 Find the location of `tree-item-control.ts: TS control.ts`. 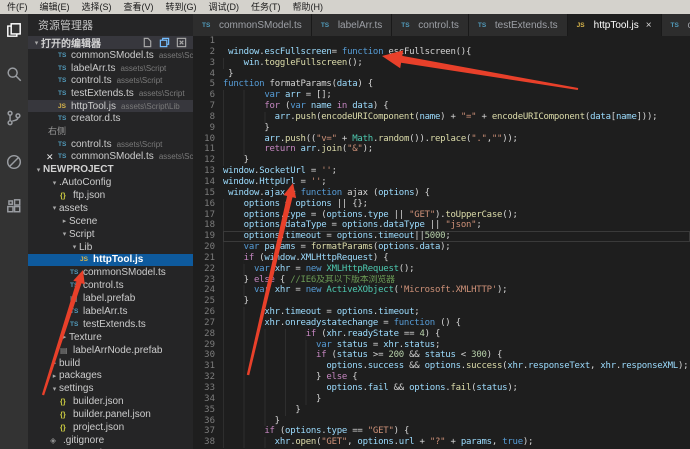

tree-item-control.ts: TS control.ts is located at coordinates (110, 285).